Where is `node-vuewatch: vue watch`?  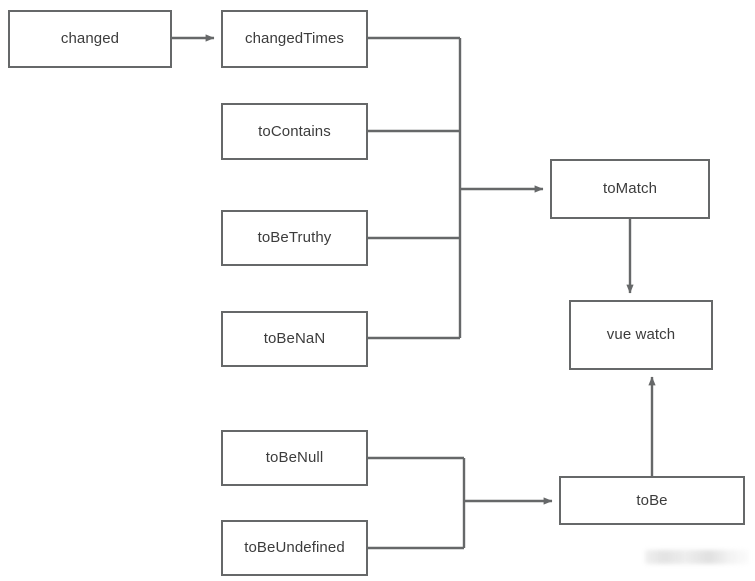 node-vuewatch: vue watch is located at coordinates (641, 335).